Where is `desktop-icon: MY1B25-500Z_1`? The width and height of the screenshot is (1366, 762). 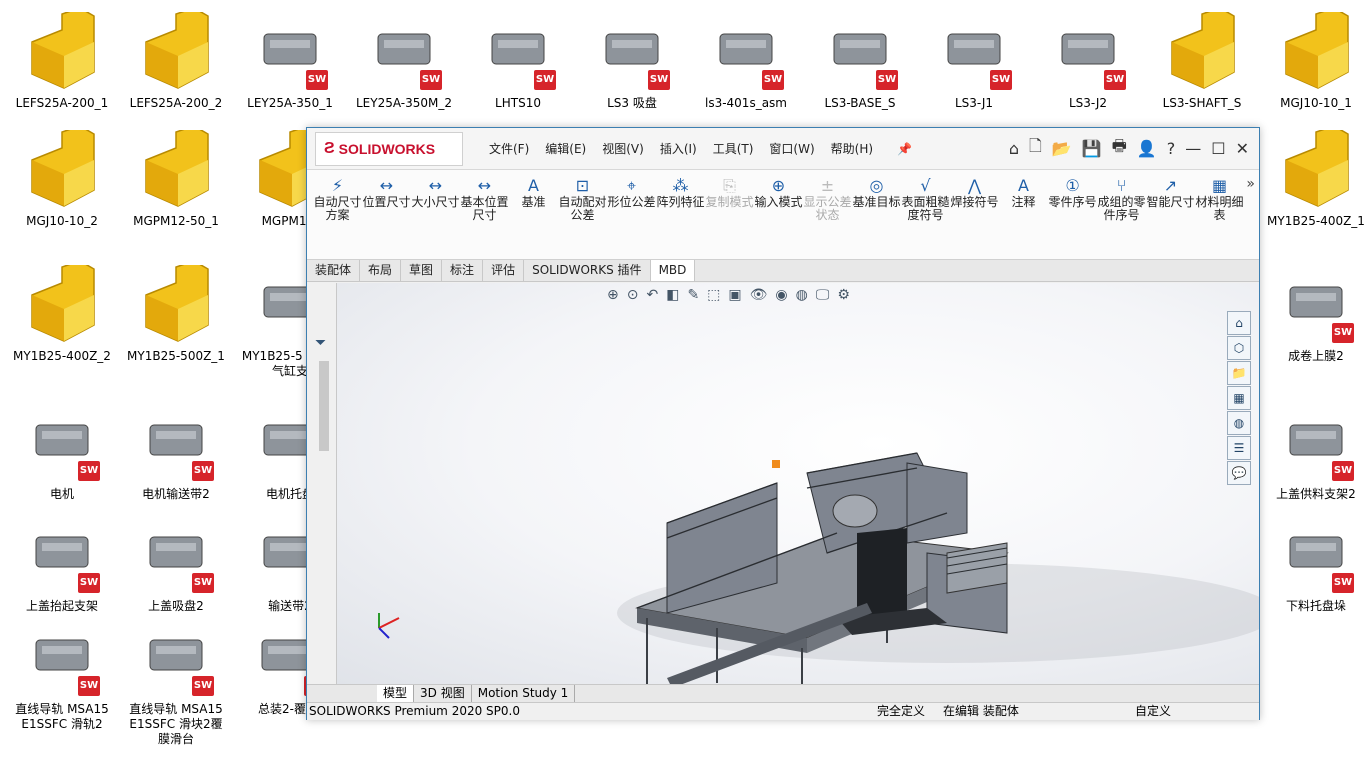 desktop-icon: MY1B25-500Z_1 is located at coordinates (176, 312).